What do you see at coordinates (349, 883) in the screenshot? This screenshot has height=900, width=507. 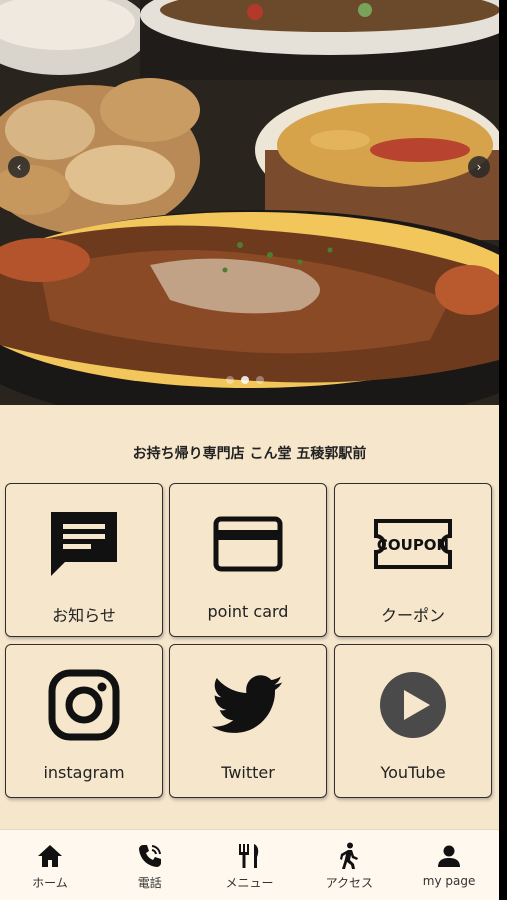 I see `nav-label: アクセス` at bounding box center [349, 883].